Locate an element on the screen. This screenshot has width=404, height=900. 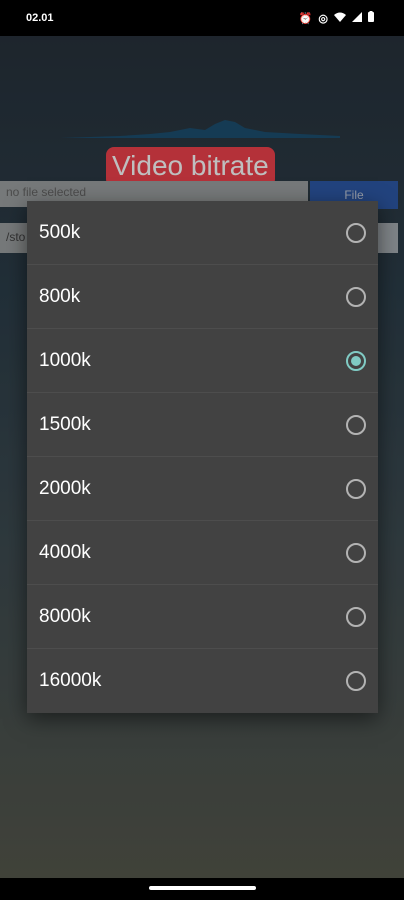
option-16000k: 16000k is located at coordinates (202, 681).